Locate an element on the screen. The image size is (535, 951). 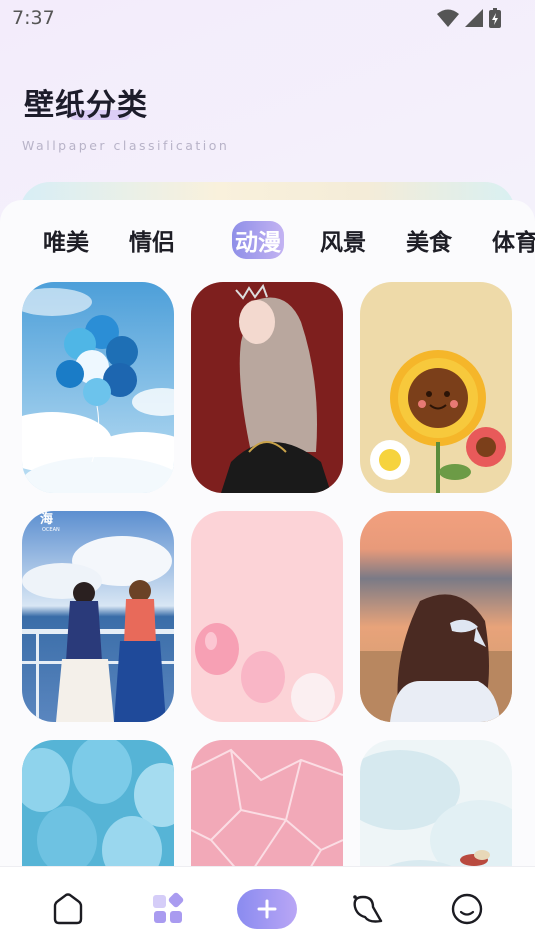
nav-add is located at coordinates (267, 909).